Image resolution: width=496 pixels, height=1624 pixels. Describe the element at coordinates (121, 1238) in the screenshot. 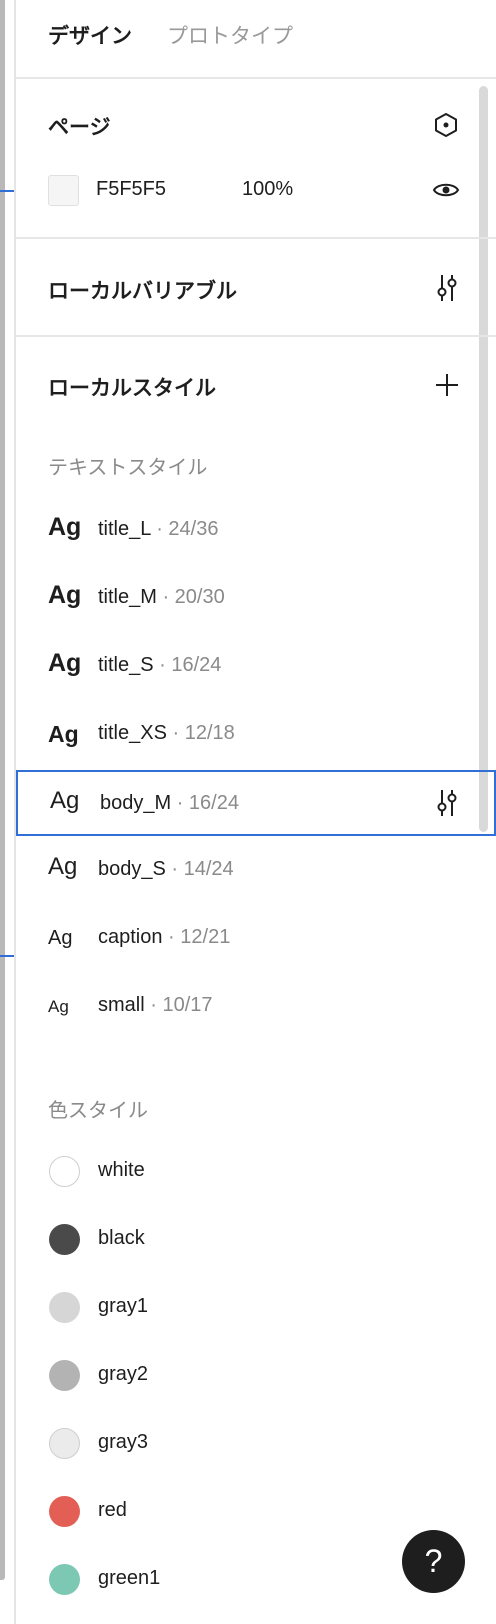

I see `color-style-name: black` at that location.